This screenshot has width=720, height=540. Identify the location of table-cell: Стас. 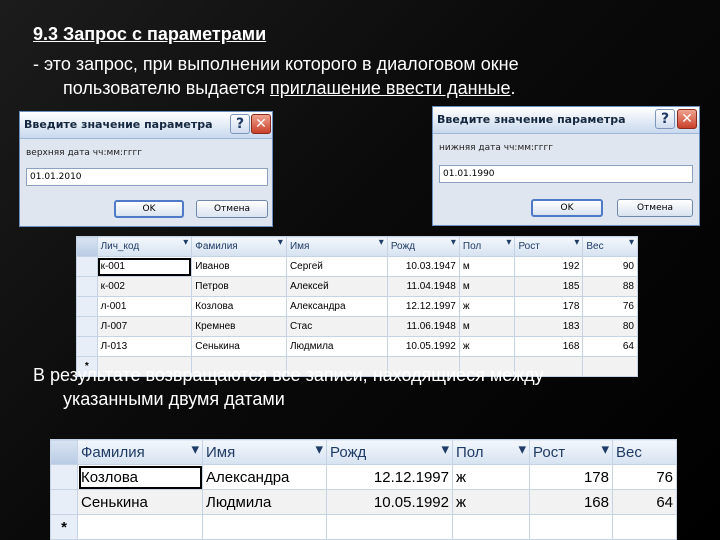
(336, 326).